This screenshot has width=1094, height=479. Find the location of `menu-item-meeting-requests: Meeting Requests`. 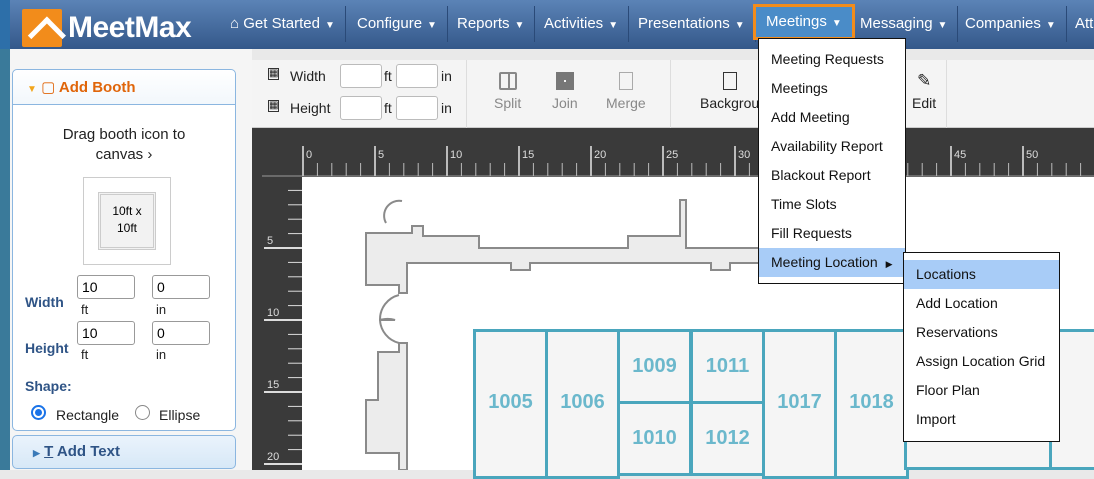

menu-item-meeting-requests: Meeting Requests is located at coordinates (832, 59).